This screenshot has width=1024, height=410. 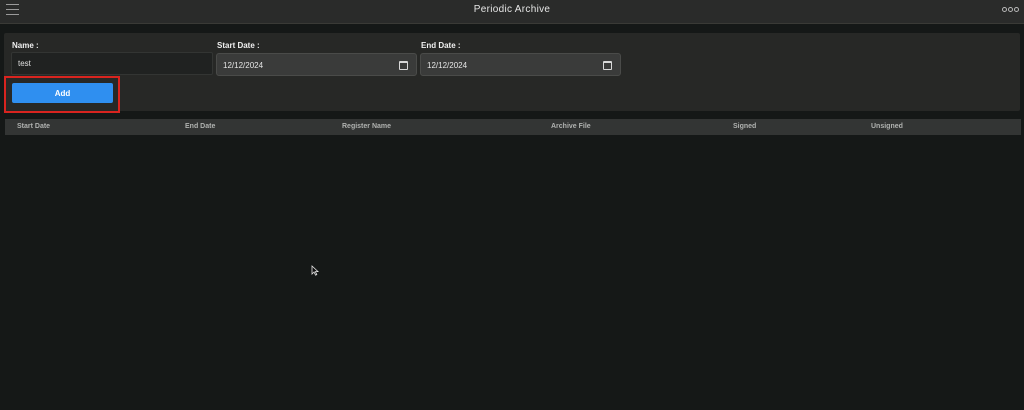 What do you see at coordinates (1010, 9) in the screenshot?
I see `more-options-icon` at bounding box center [1010, 9].